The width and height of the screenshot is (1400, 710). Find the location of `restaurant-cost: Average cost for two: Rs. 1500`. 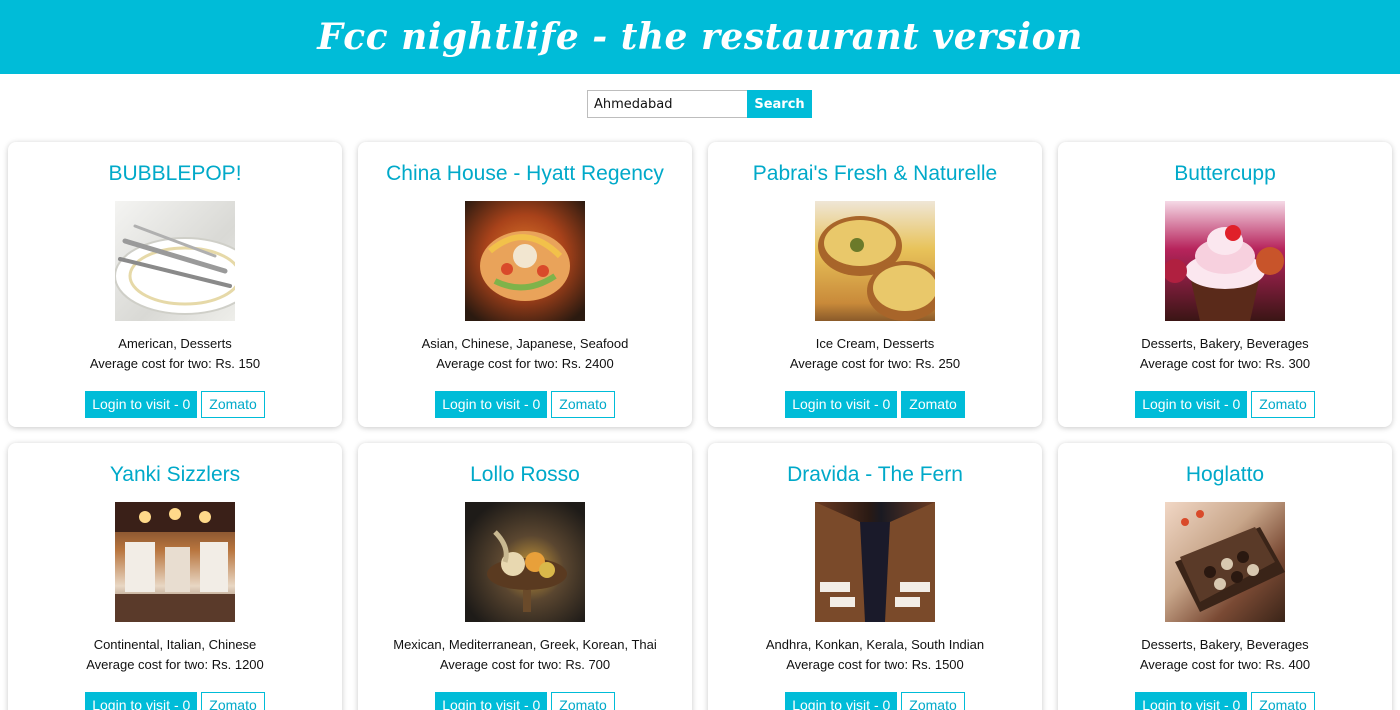

restaurant-cost: Average cost for two: Rs. 1500 is located at coordinates (875, 664).